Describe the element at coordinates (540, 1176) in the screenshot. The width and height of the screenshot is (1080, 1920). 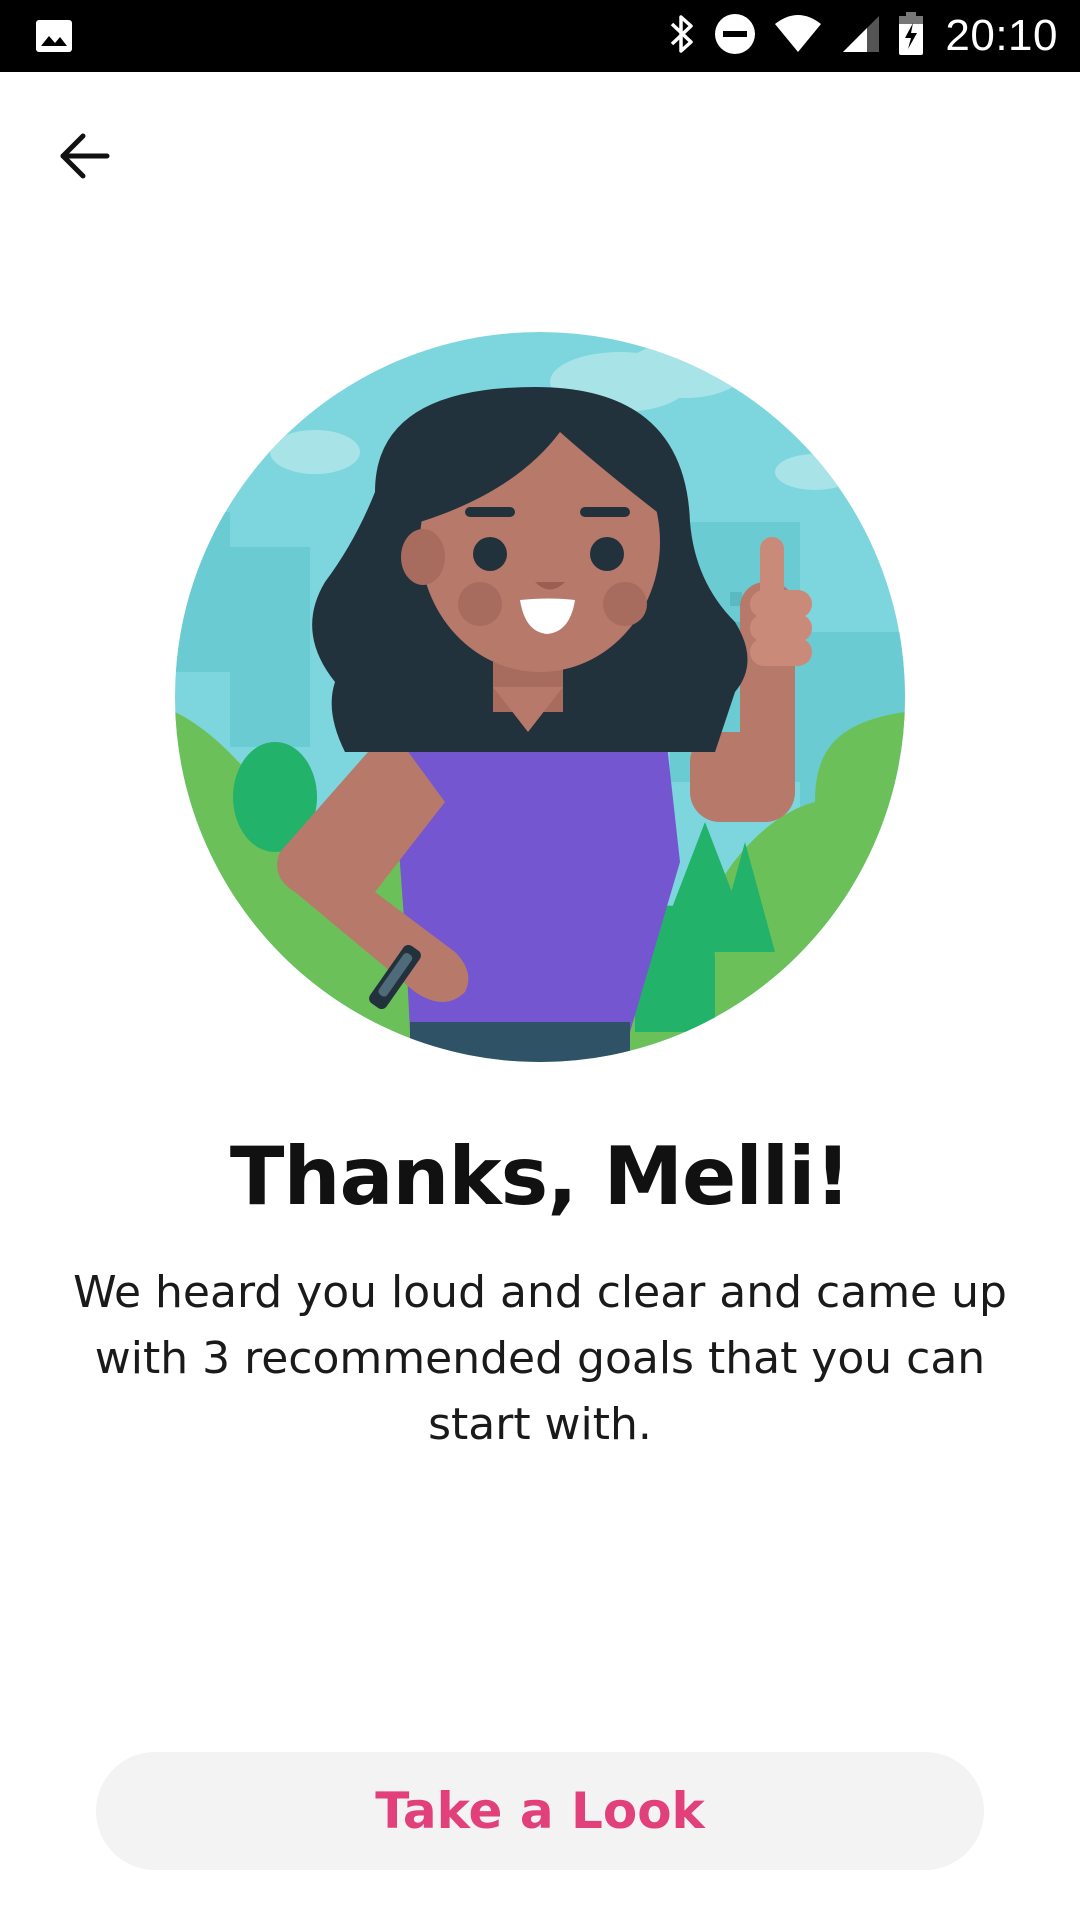
I see `page-title: Thanks, Melli!` at that location.